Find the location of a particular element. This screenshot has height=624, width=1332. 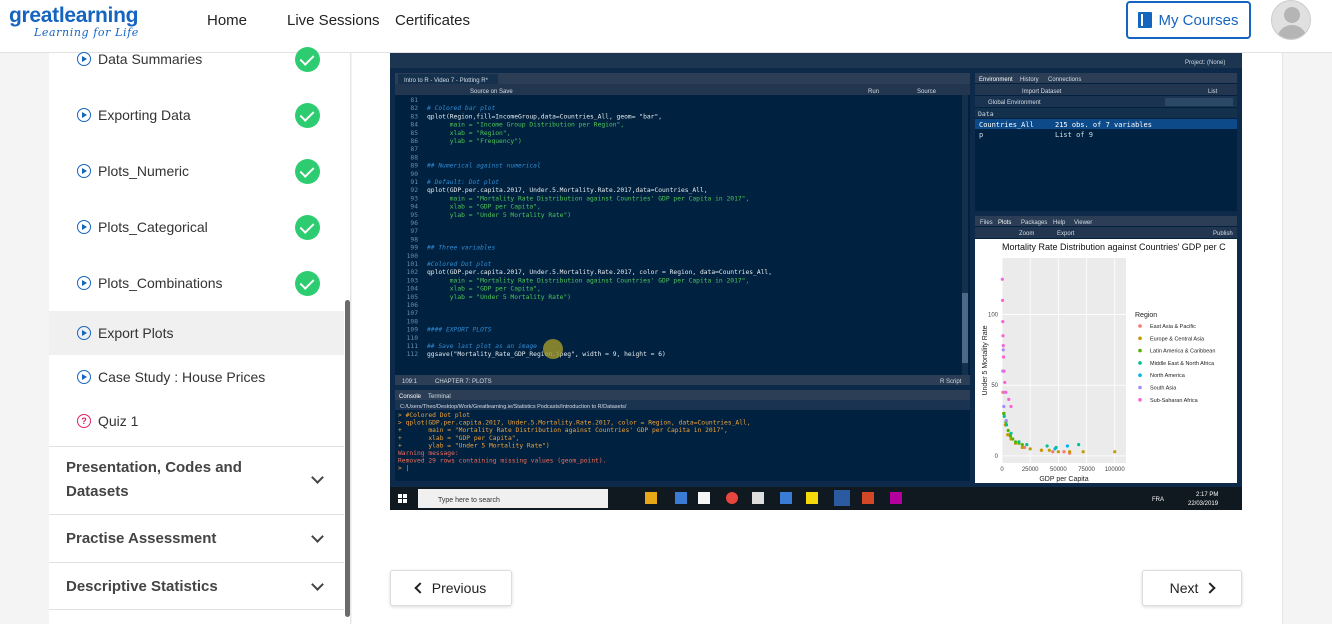

import-dataset-button: Import Dataset is located at coordinates (1042, 92).